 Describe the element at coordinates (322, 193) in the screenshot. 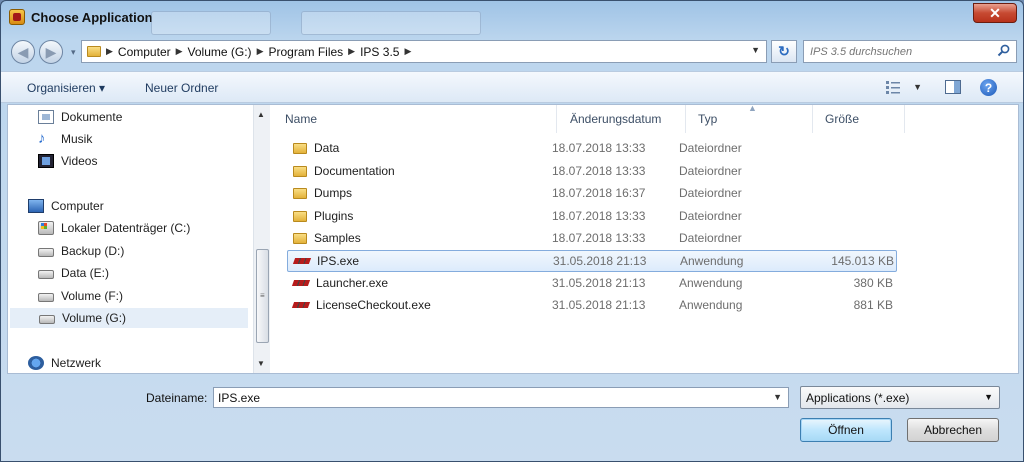

I see `file-name-cell: Dumps` at that location.